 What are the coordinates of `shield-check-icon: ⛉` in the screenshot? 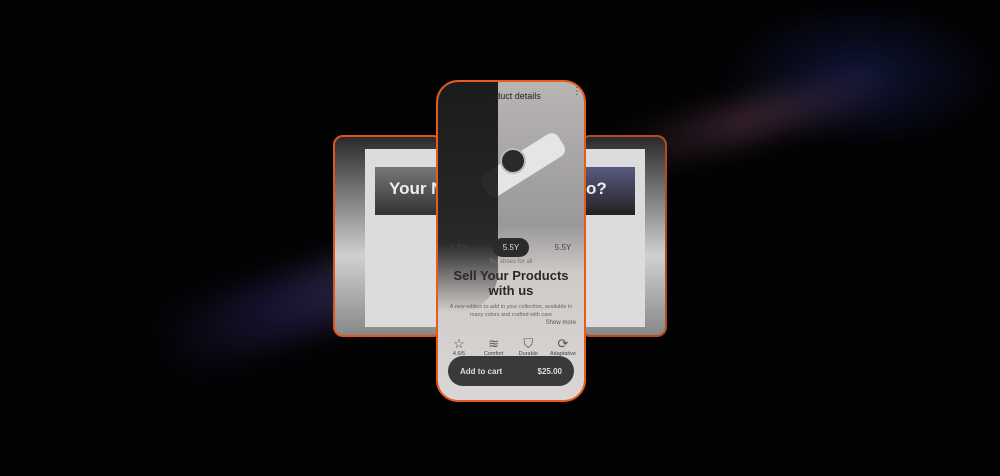 It's located at (528, 343).